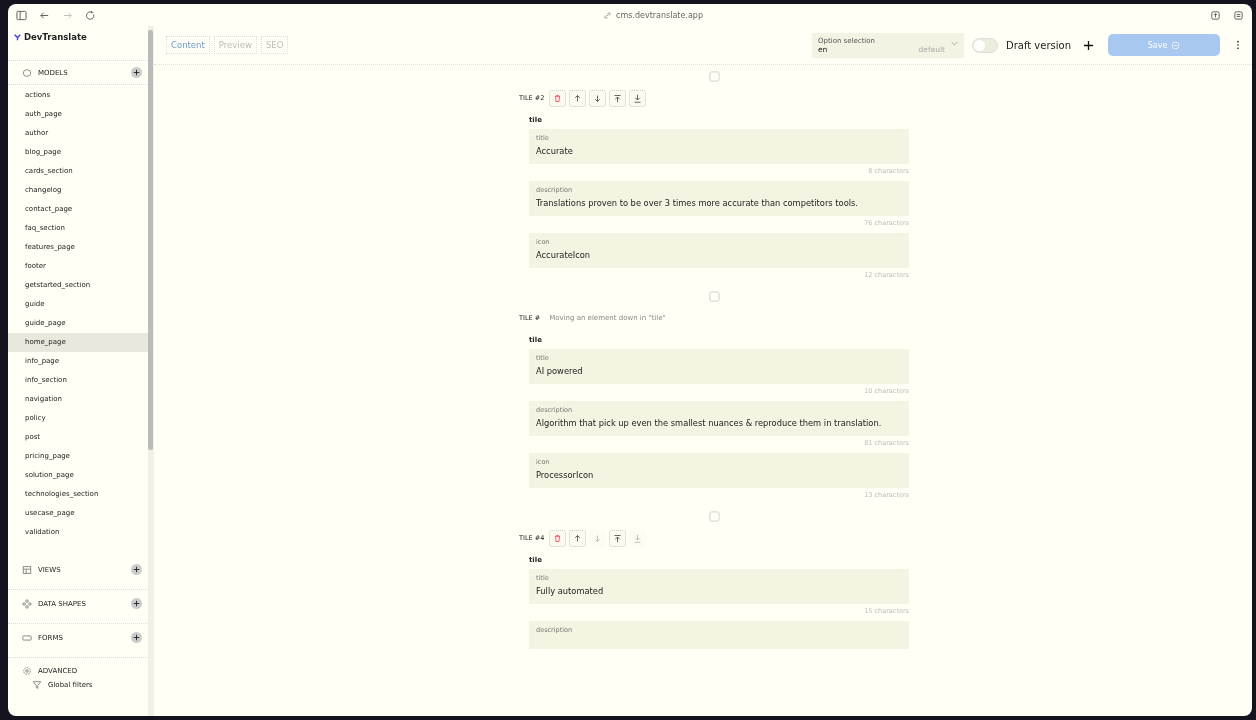 Image resolution: width=1256 pixels, height=720 pixels. I want to click on form-icon, so click(27, 637).